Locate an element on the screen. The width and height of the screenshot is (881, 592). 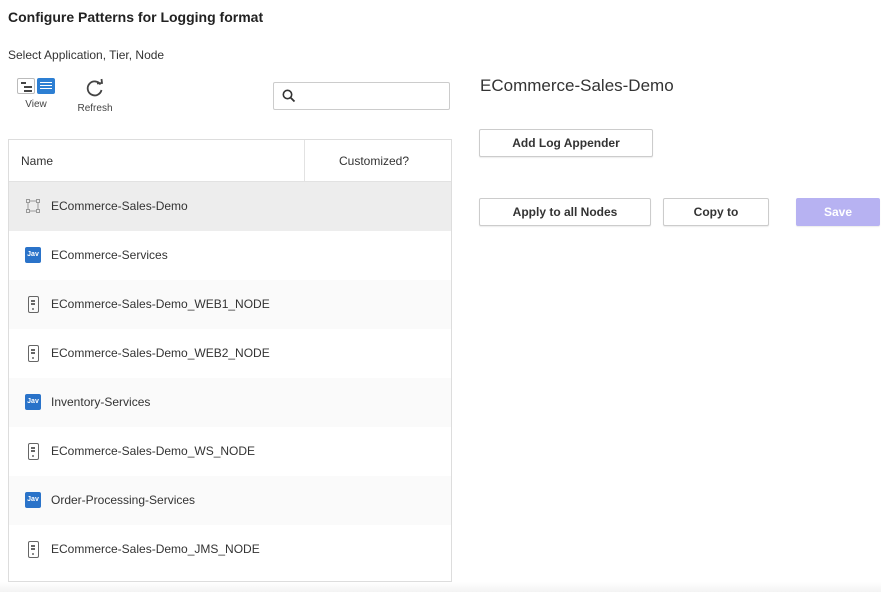
page-subtitle: Select Application, Tier, Node is located at coordinates (86, 55).